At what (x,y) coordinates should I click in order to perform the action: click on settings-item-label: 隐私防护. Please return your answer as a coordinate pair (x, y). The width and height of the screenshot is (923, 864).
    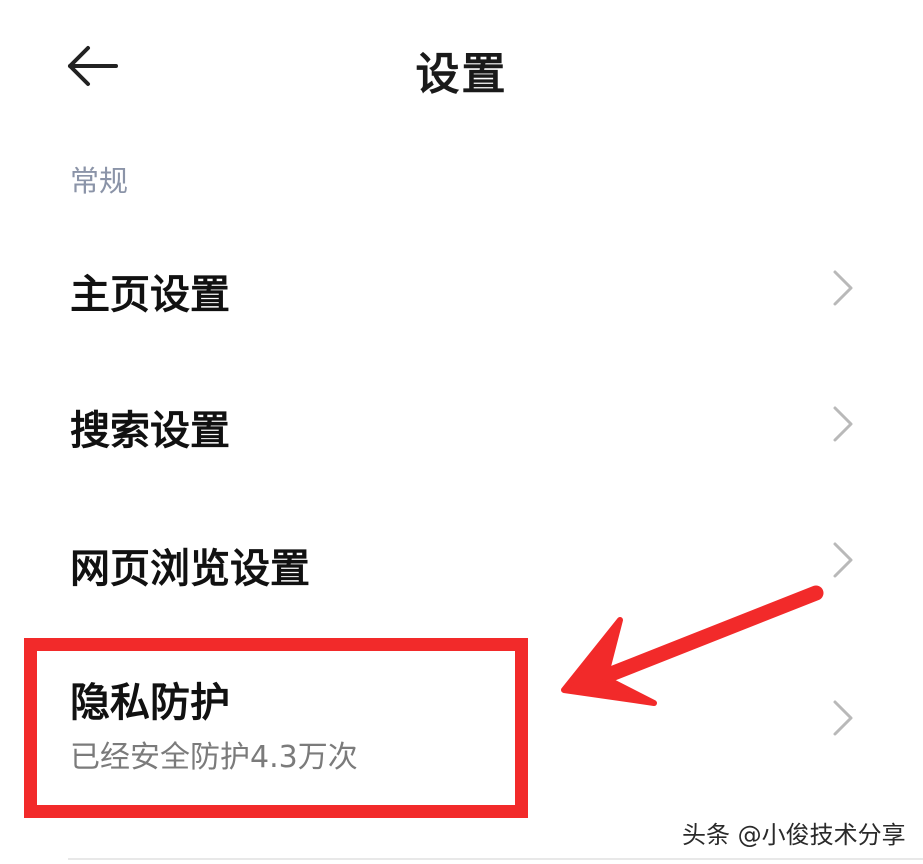
    Looking at the image, I should click on (150, 703).